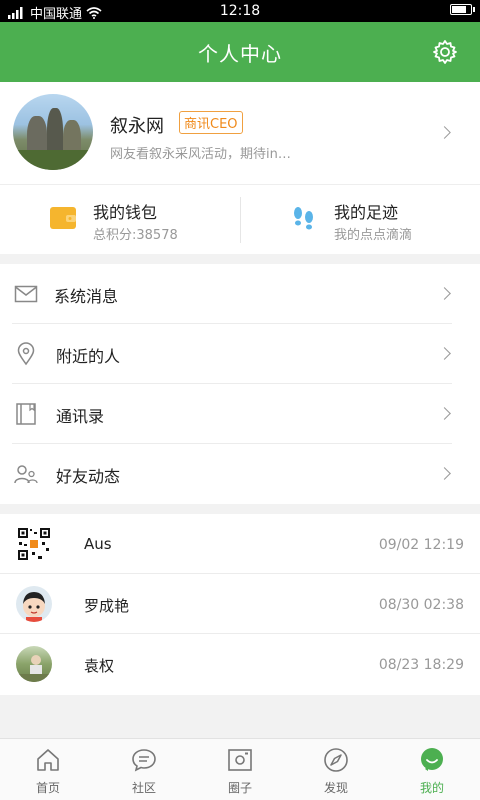 Image resolution: width=480 pixels, height=800 pixels. I want to click on nav-discover: 发现, so click(336, 769).